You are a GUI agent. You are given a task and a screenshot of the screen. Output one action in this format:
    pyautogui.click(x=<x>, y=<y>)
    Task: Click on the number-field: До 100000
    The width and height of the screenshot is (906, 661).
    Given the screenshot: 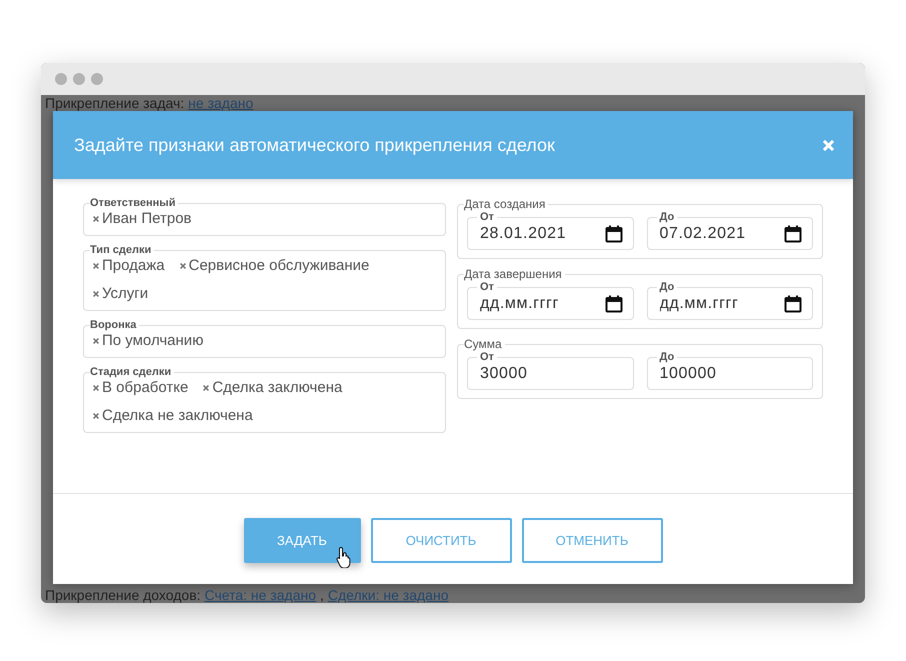 What is the action you would take?
    pyautogui.click(x=729, y=370)
    